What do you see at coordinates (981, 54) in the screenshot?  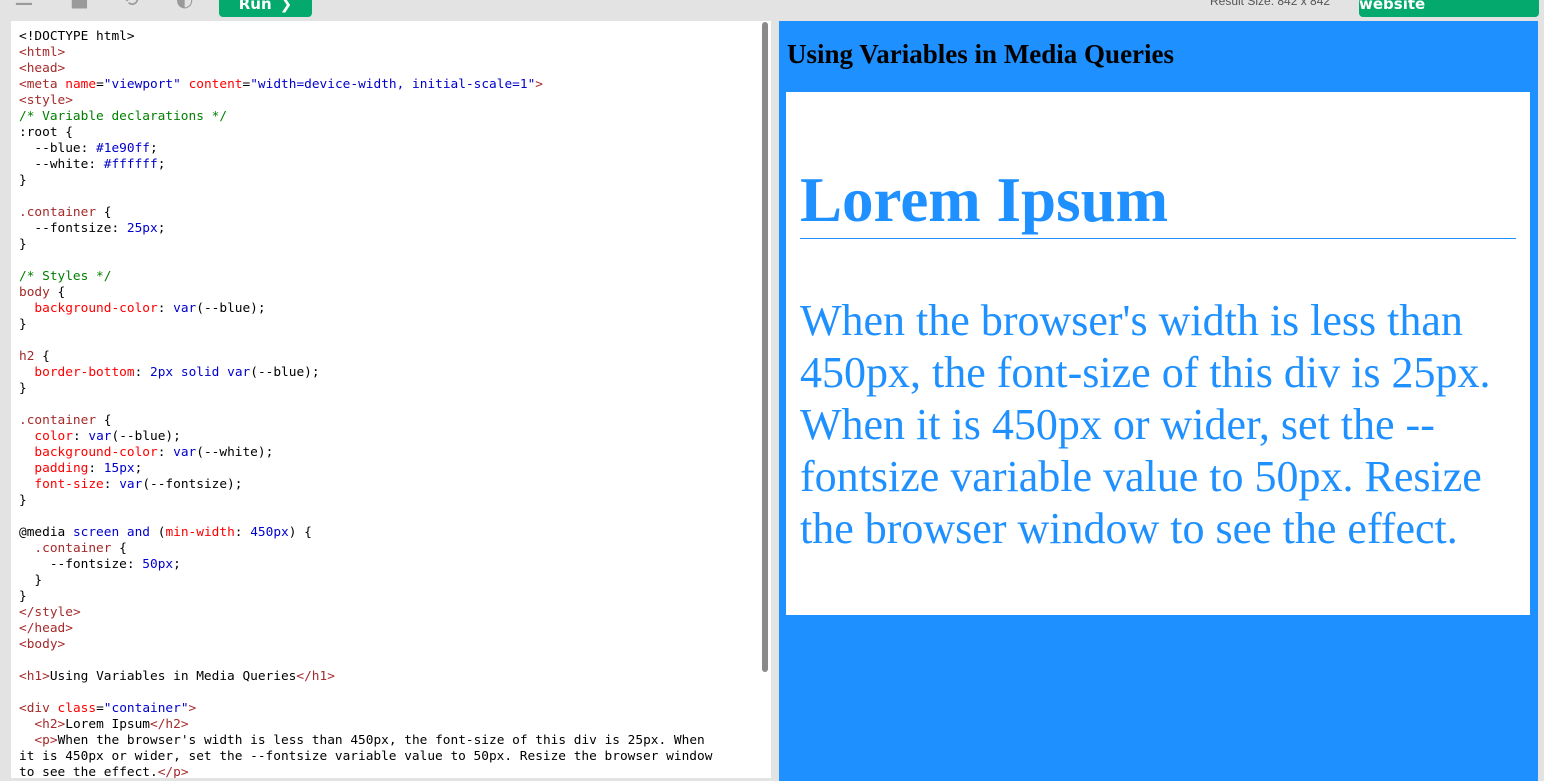 I see `result-heading: Using Variables in Media Queries` at bounding box center [981, 54].